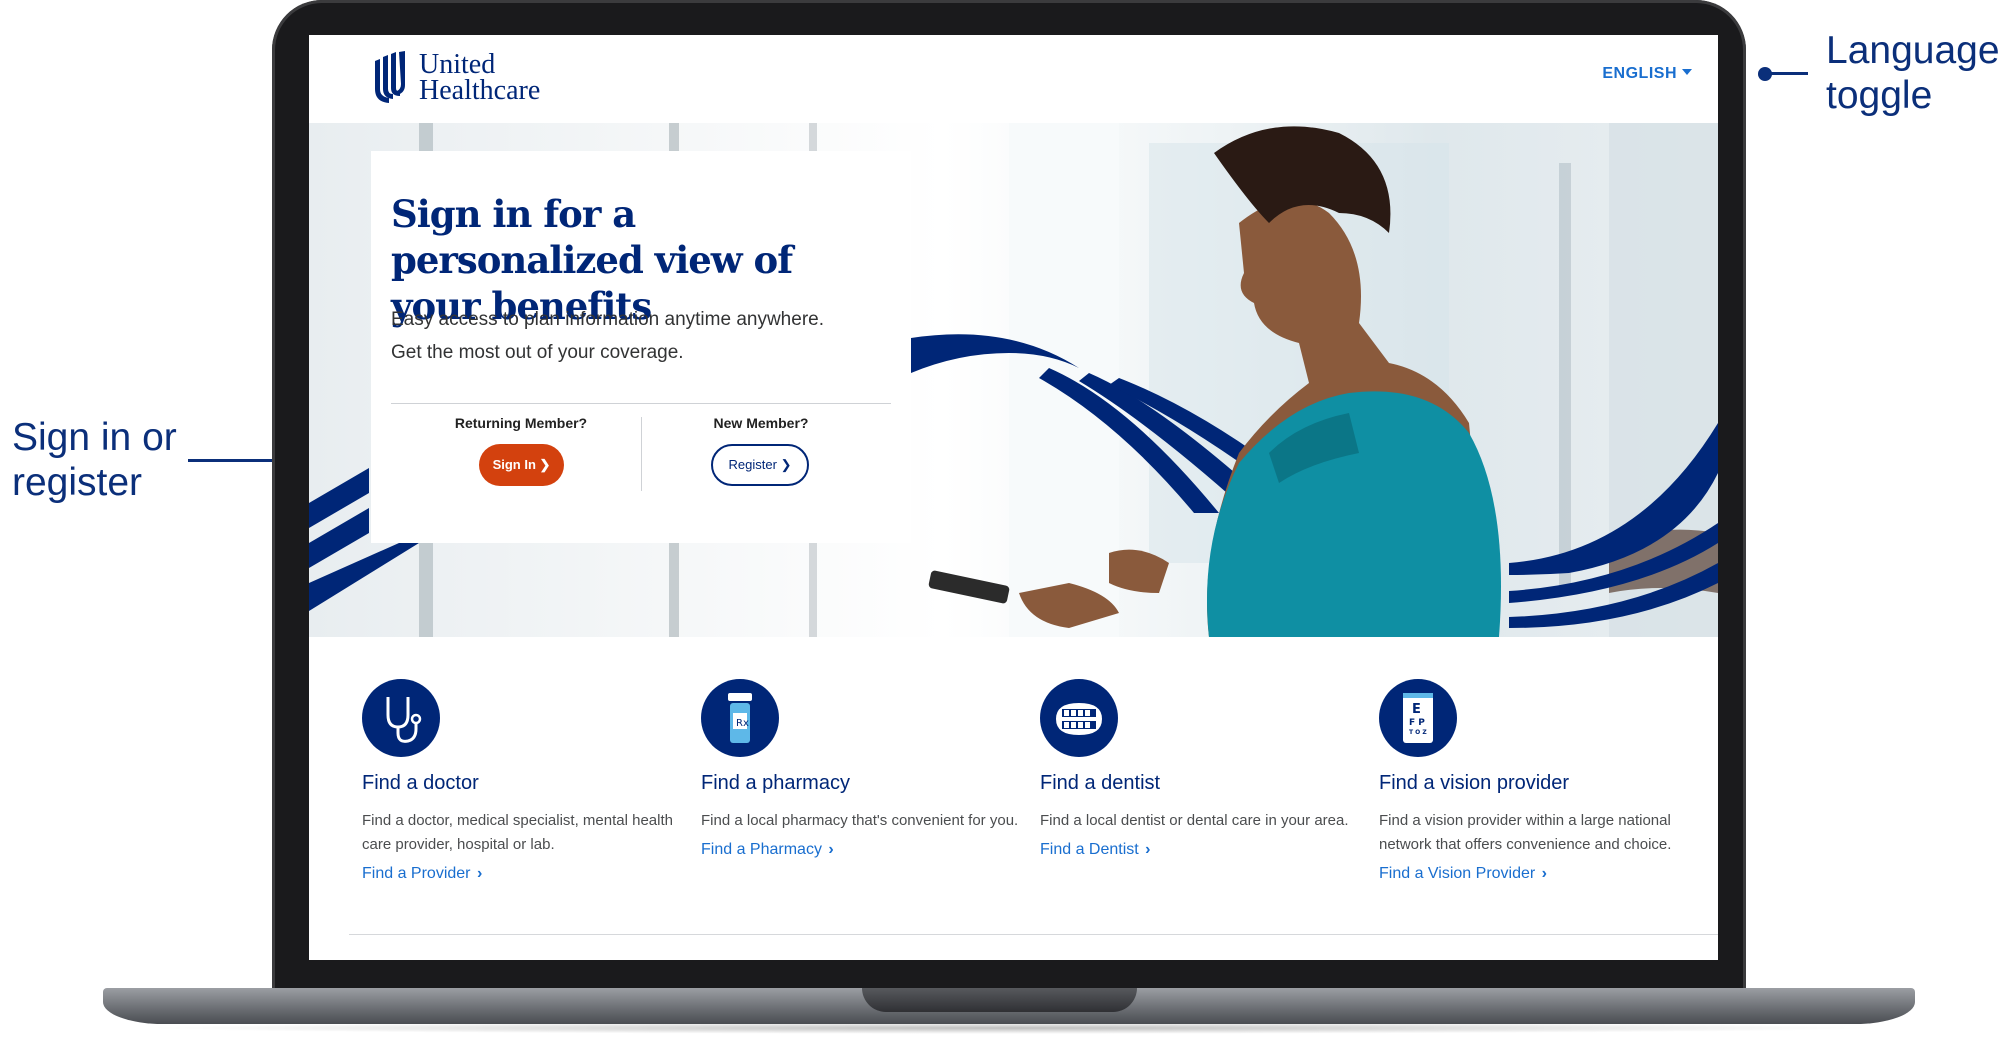 The height and width of the screenshot is (1039, 1999). I want to click on find-pharmacy-link: Find a Pharmacy ›, so click(767, 850).